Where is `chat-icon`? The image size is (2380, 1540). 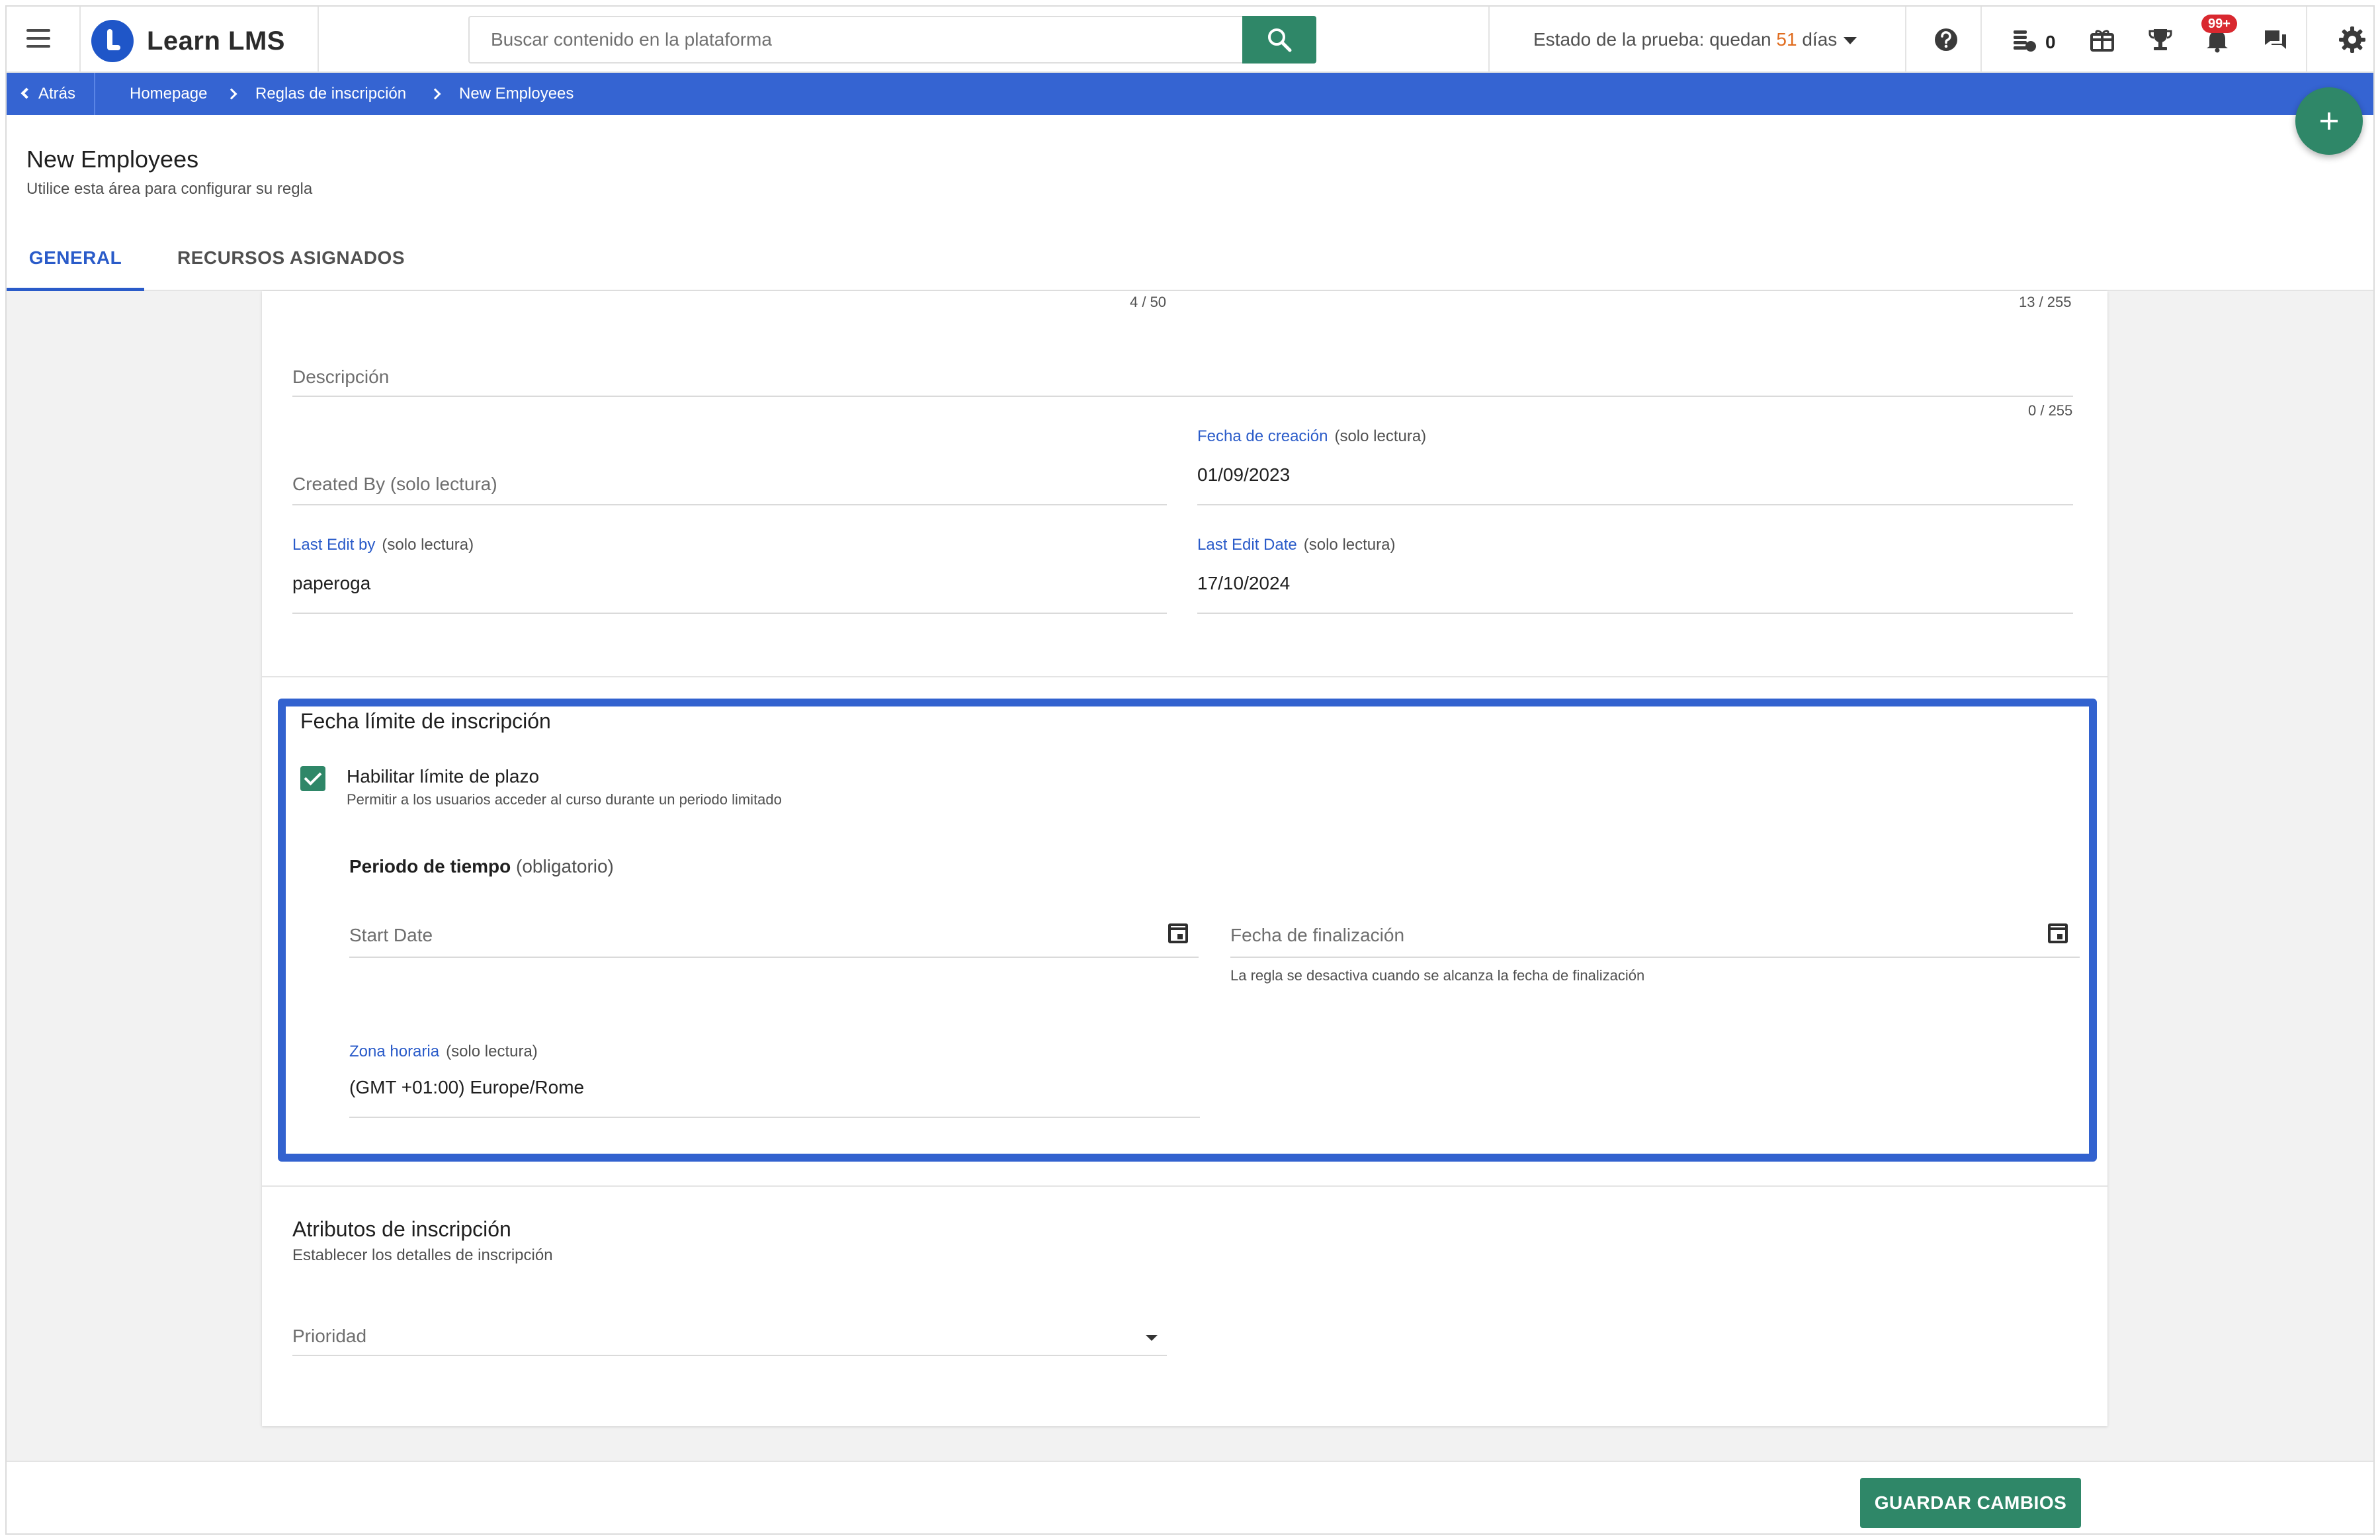
chat-icon is located at coordinates (2275, 40).